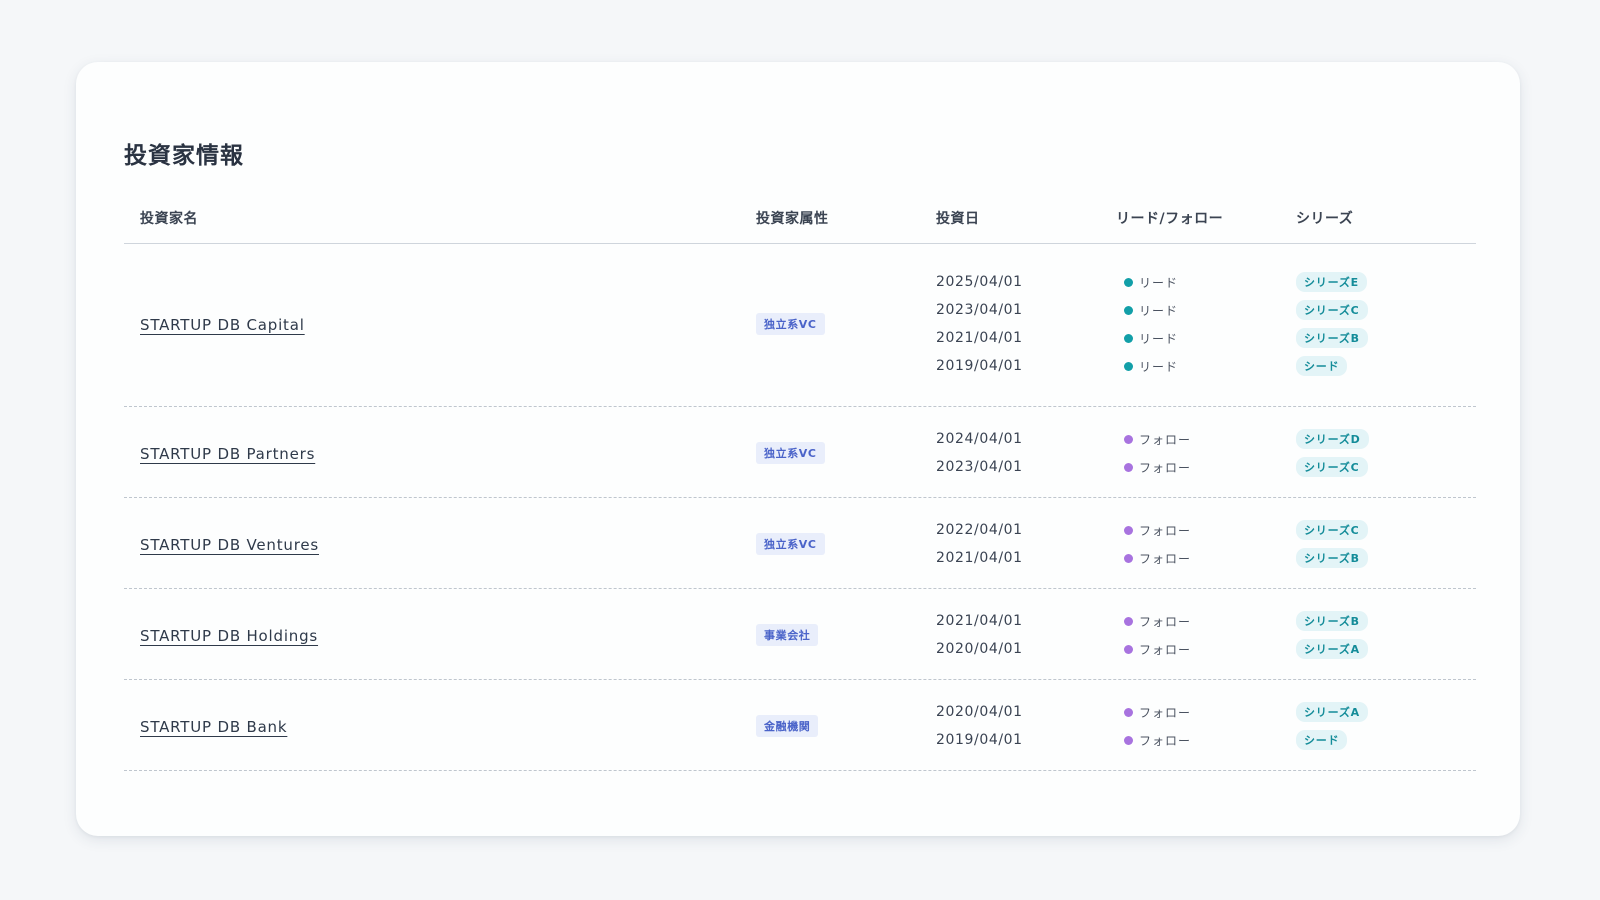 Image resolution: width=1600 pixels, height=900 pixels. Describe the element at coordinates (1331, 282) in the screenshot. I see `series-badge: シリーズE` at that location.